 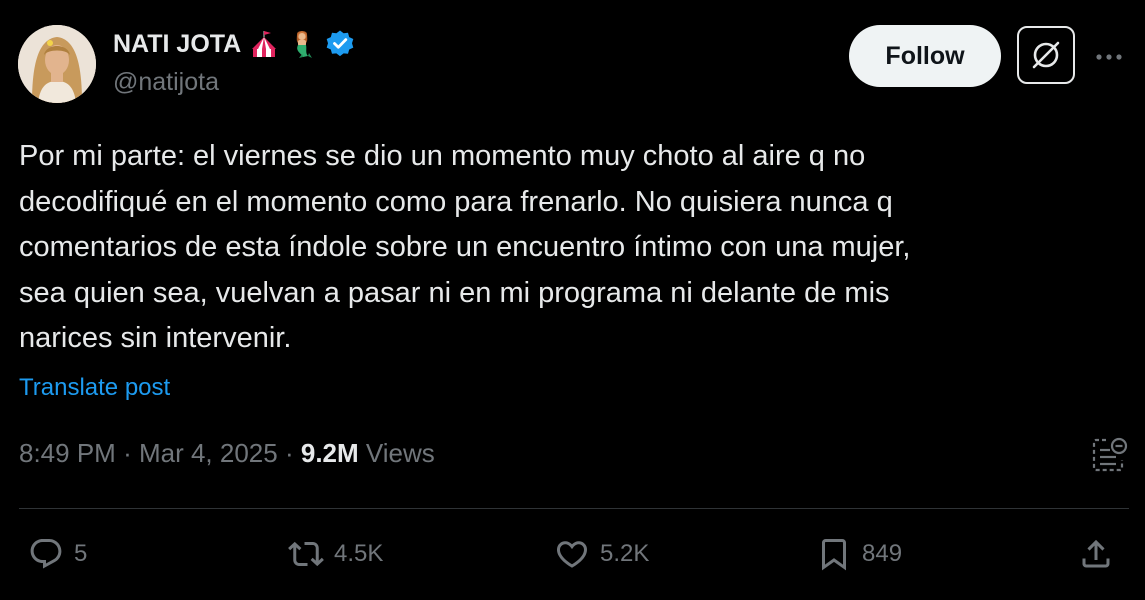 What do you see at coordinates (359, 553) in the screenshot?
I see `repost-count: 4.5K` at bounding box center [359, 553].